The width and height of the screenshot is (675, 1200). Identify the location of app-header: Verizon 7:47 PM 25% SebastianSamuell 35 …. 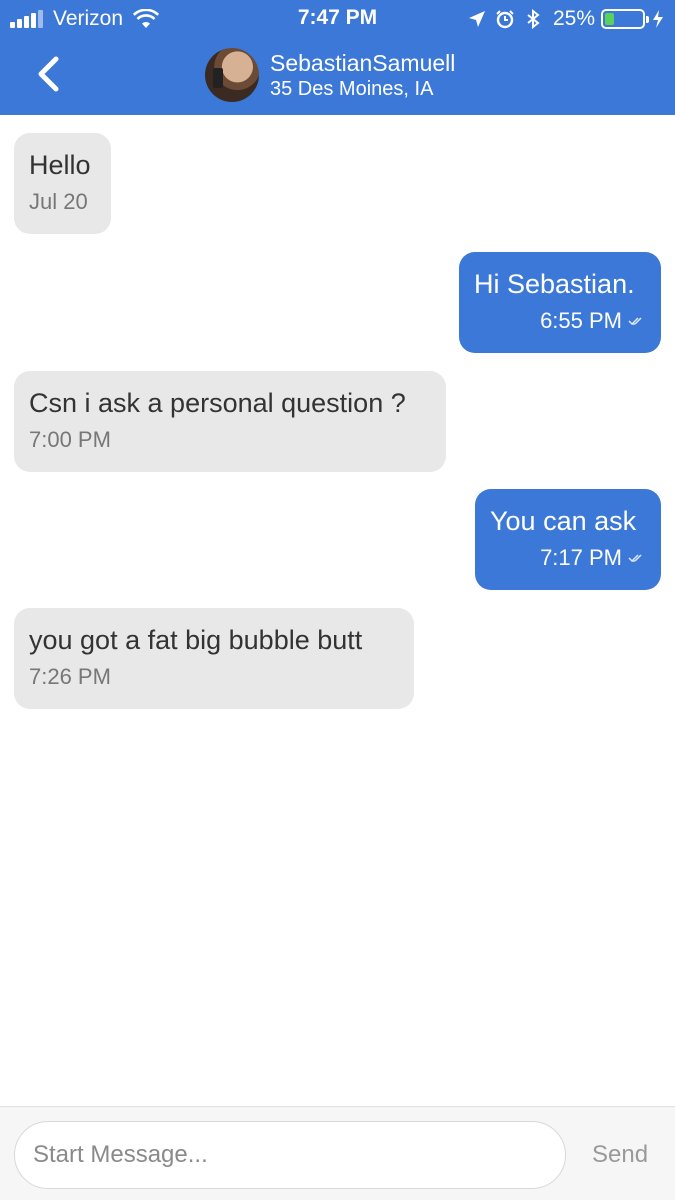
(337, 57).